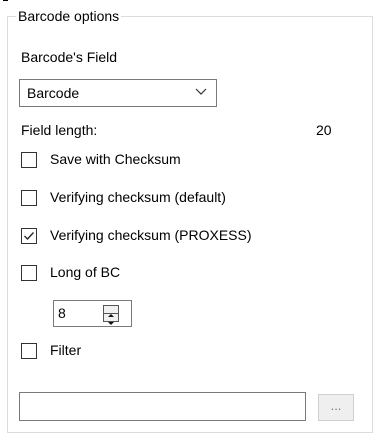  Describe the element at coordinates (201, 92) in the screenshot. I see `chevron-down-icon` at that location.